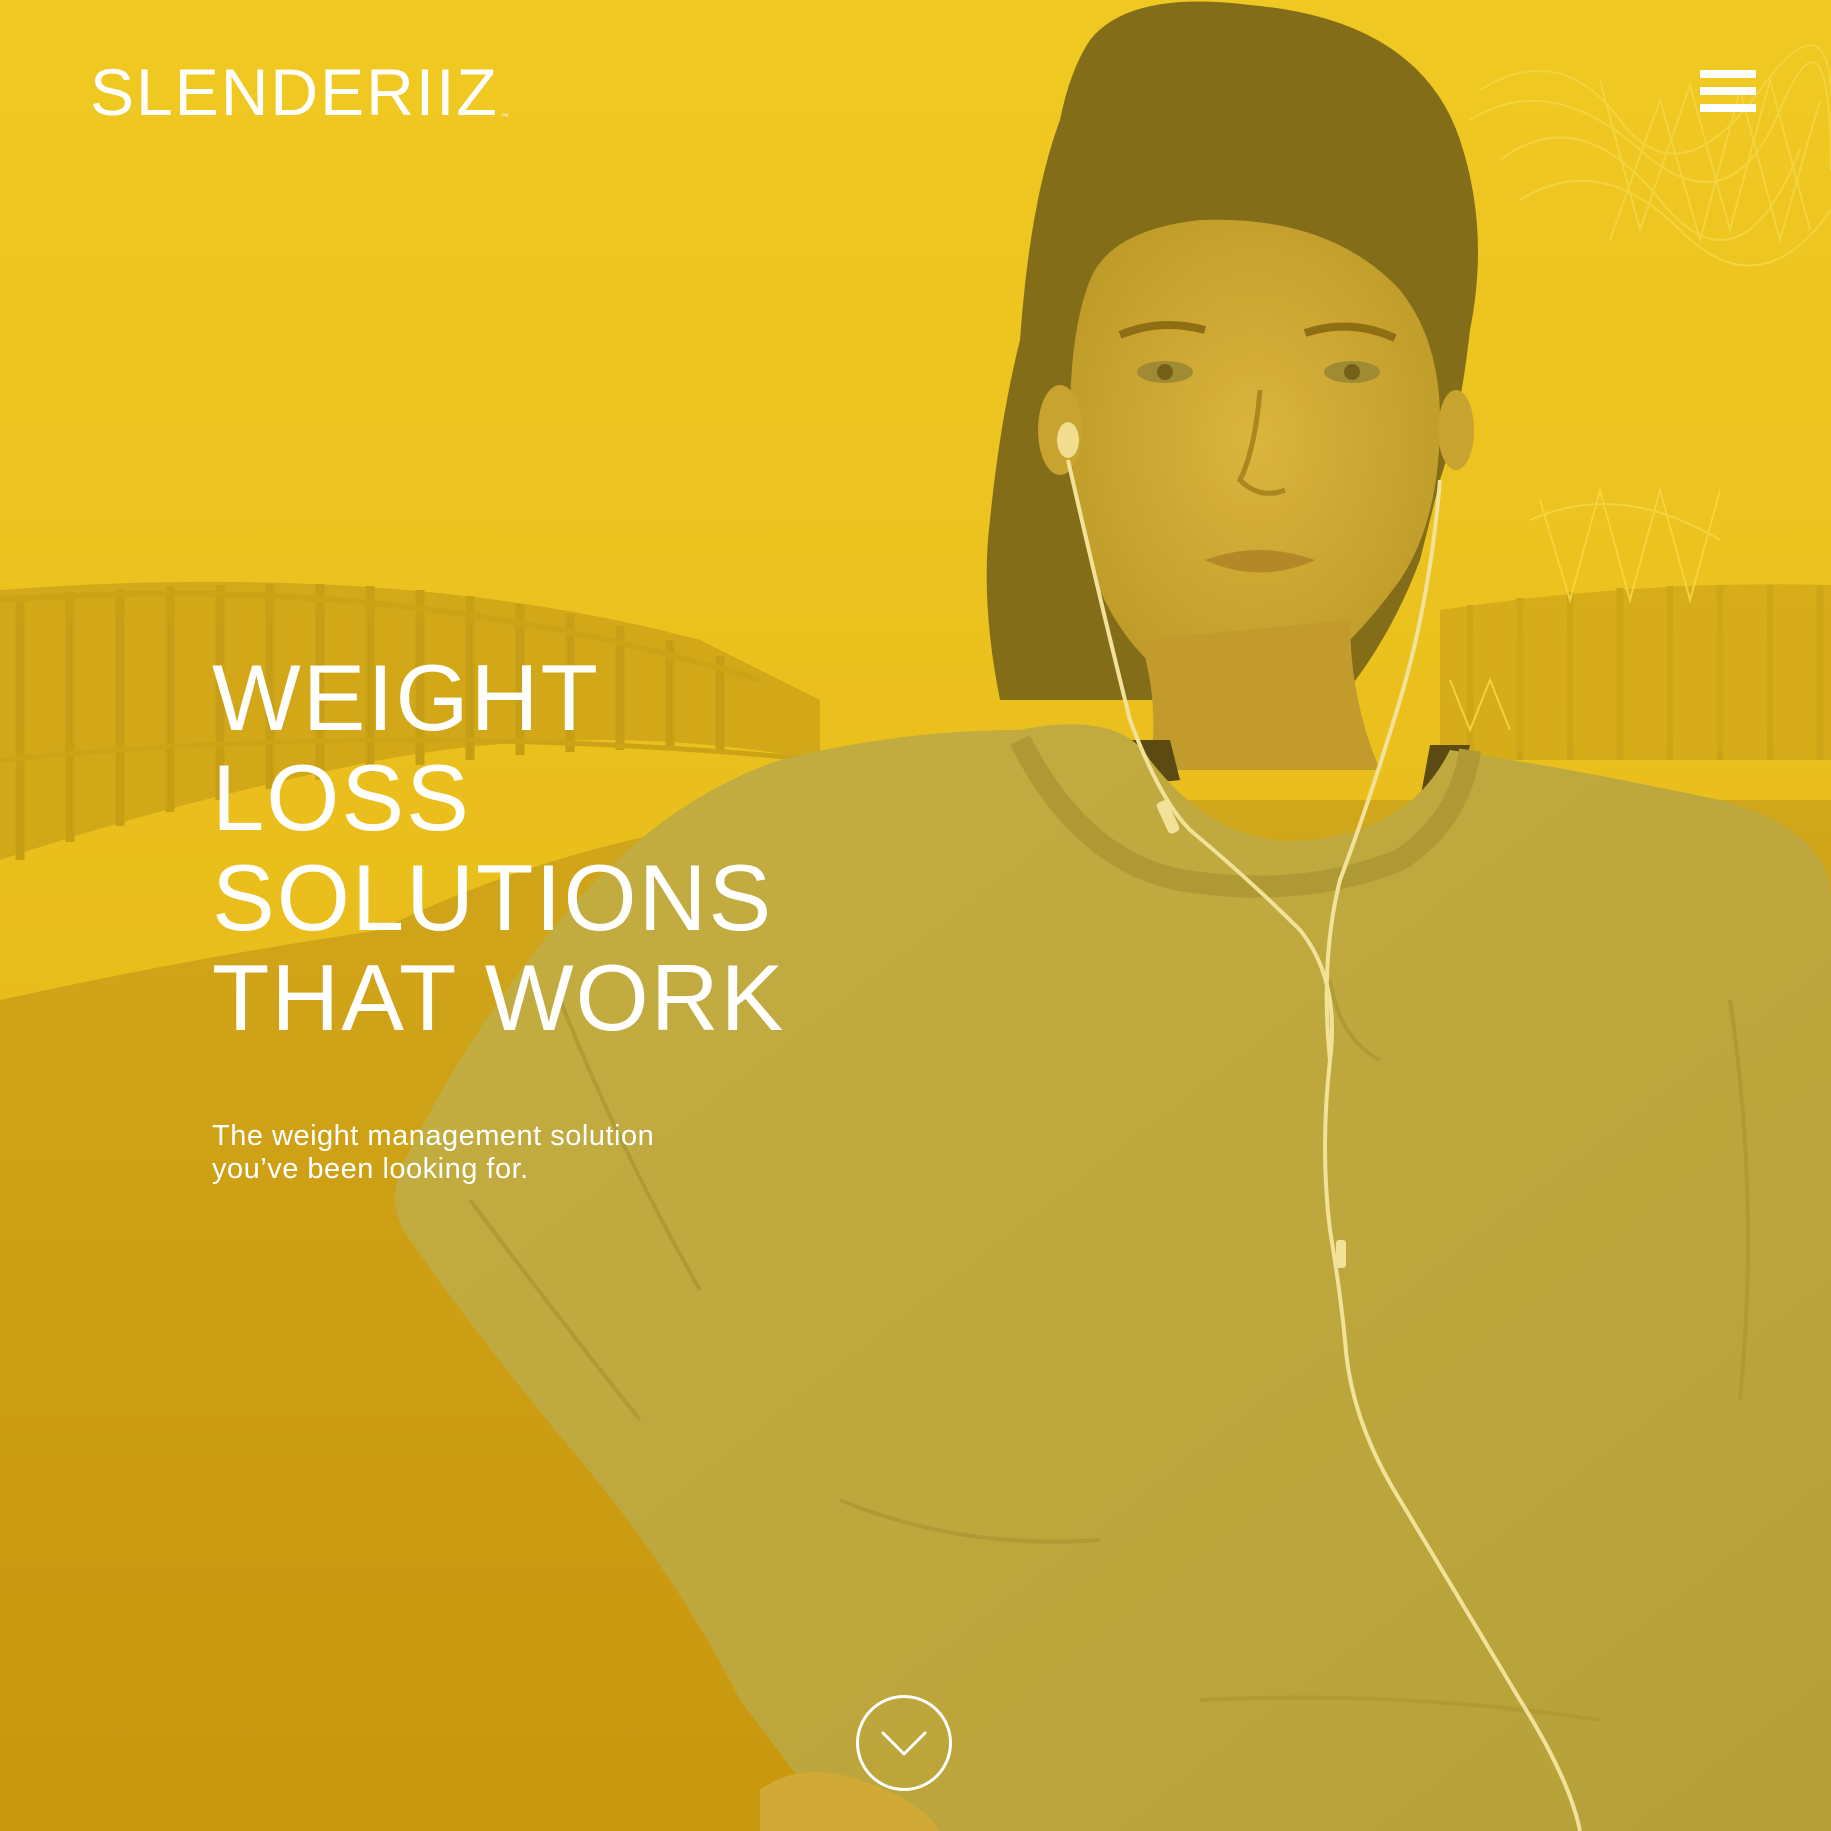 The image size is (1831, 1831). I want to click on hamburger-menu-icon, so click(1729, 91).